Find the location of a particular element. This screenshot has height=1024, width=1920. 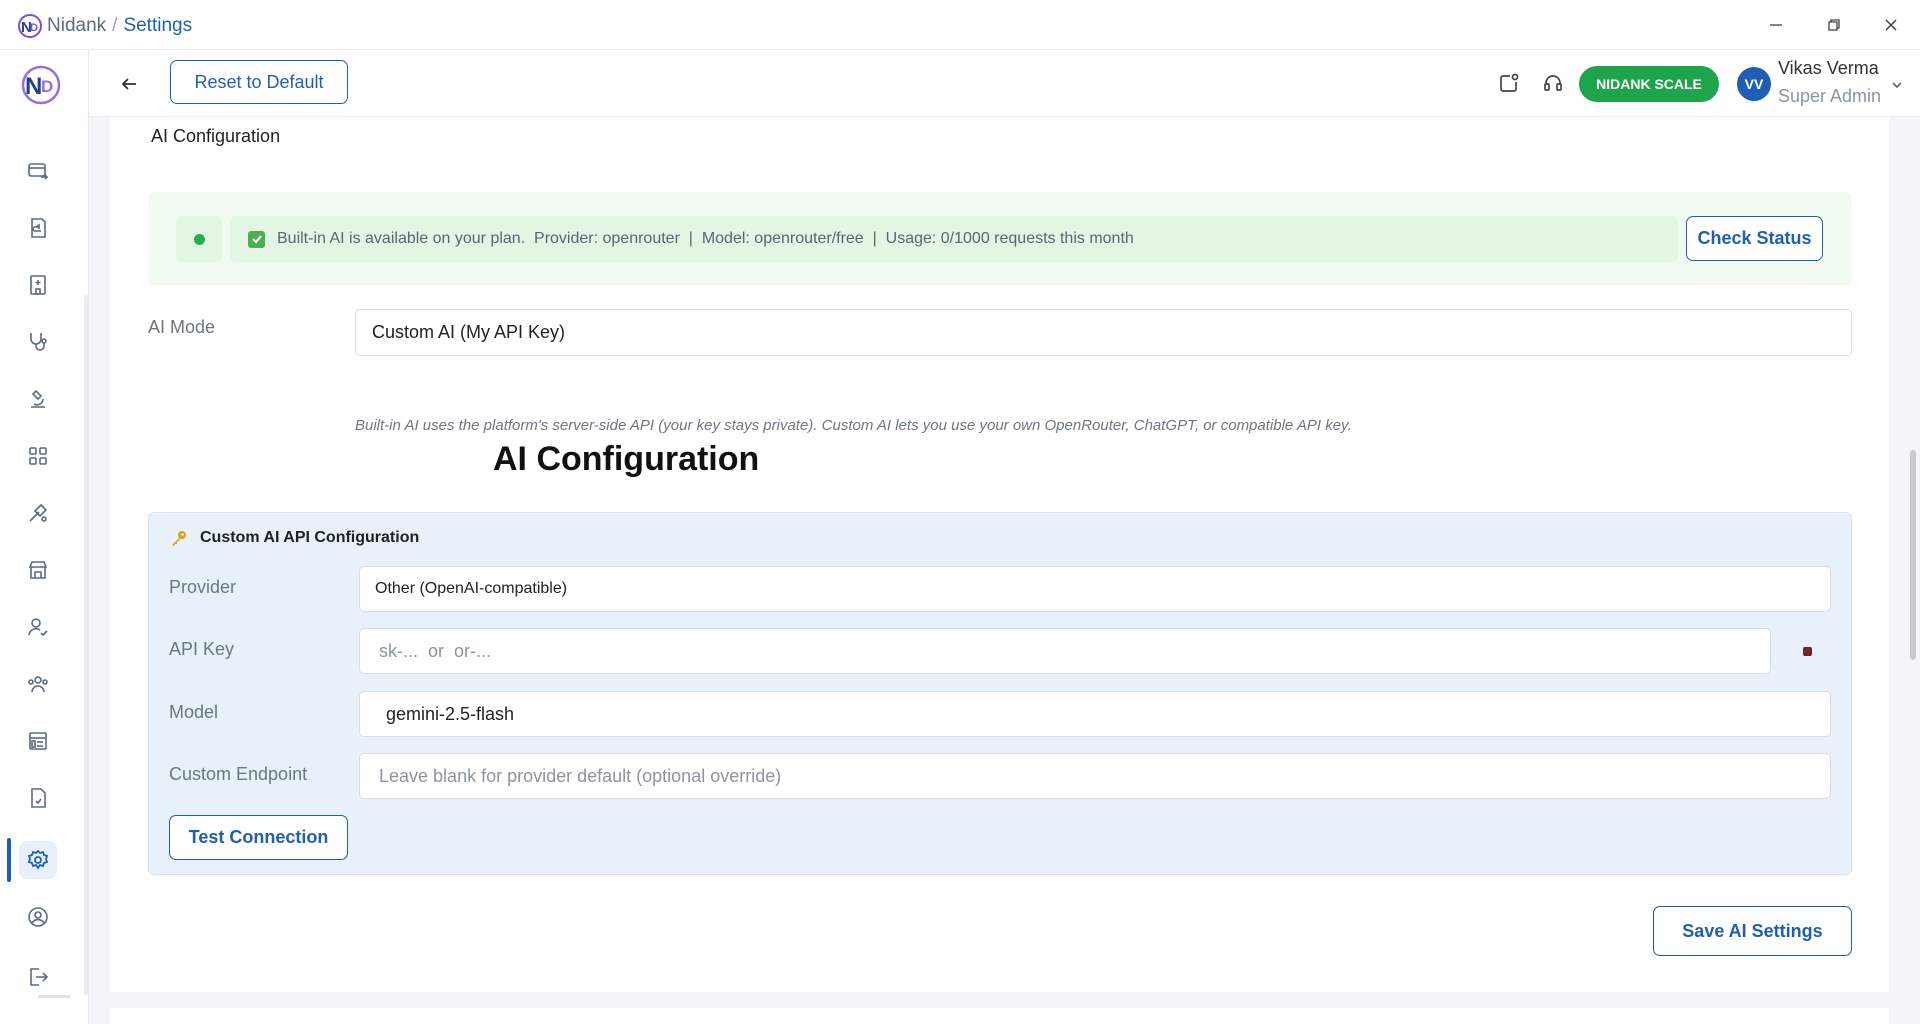

sidebar-item-stethoscope is located at coordinates (38, 342).